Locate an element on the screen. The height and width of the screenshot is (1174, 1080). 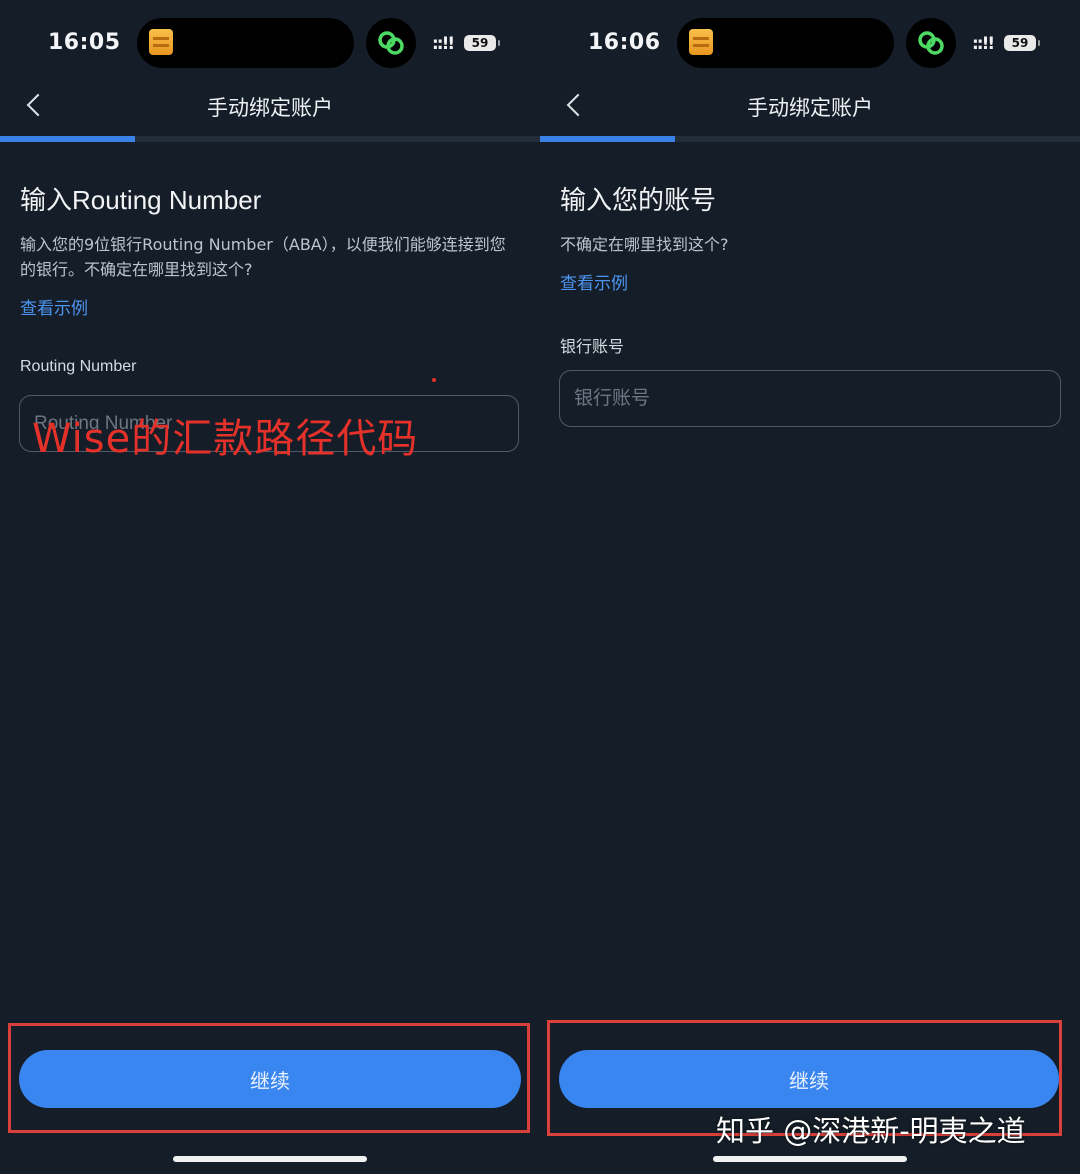
step-description: 不确定在哪里找到这个? is located at coordinates (644, 244).